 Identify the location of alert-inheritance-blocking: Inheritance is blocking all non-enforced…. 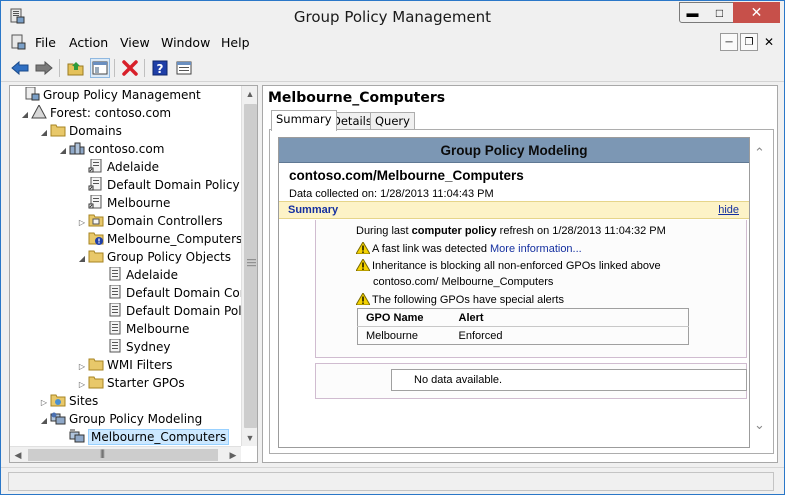
(508, 265).